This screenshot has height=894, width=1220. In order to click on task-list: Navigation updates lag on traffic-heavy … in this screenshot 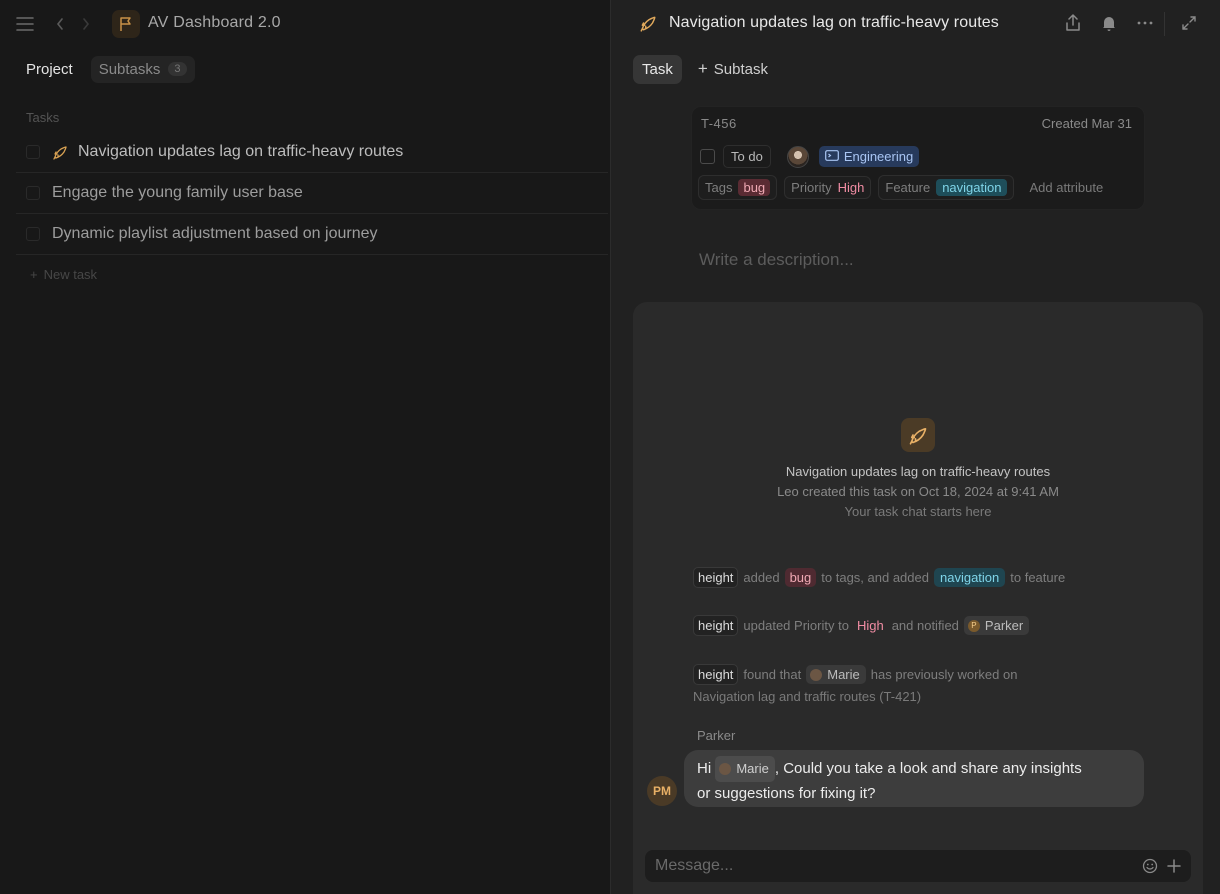, I will do `click(312, 193)`.